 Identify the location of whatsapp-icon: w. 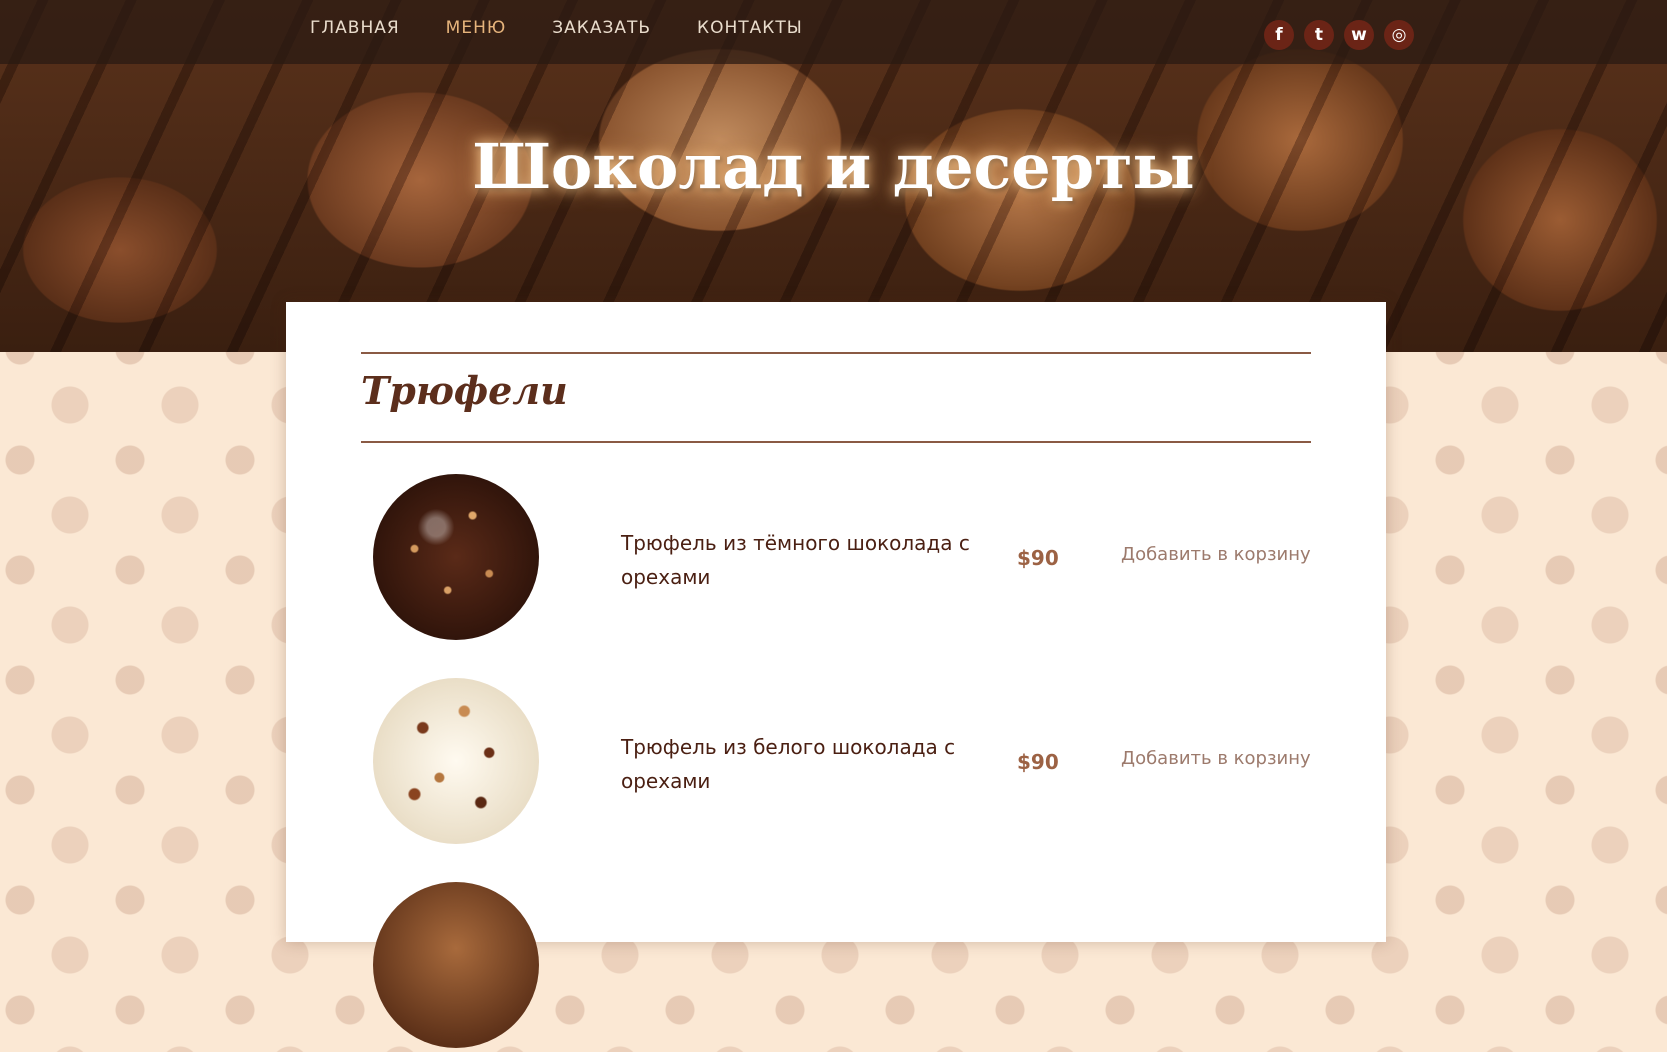
(1359, 35).